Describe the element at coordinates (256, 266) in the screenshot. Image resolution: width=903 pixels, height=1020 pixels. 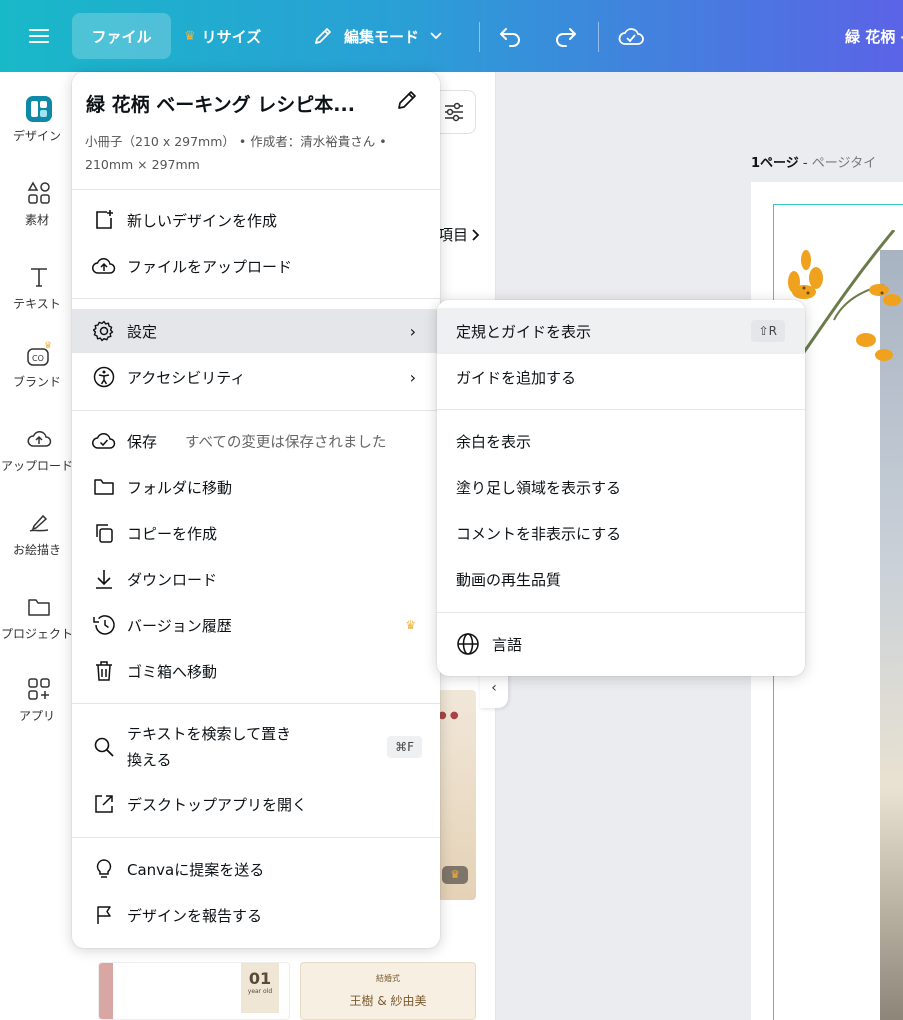
I see `menu-item-upload-file: ファイルをアップロード` at that location.